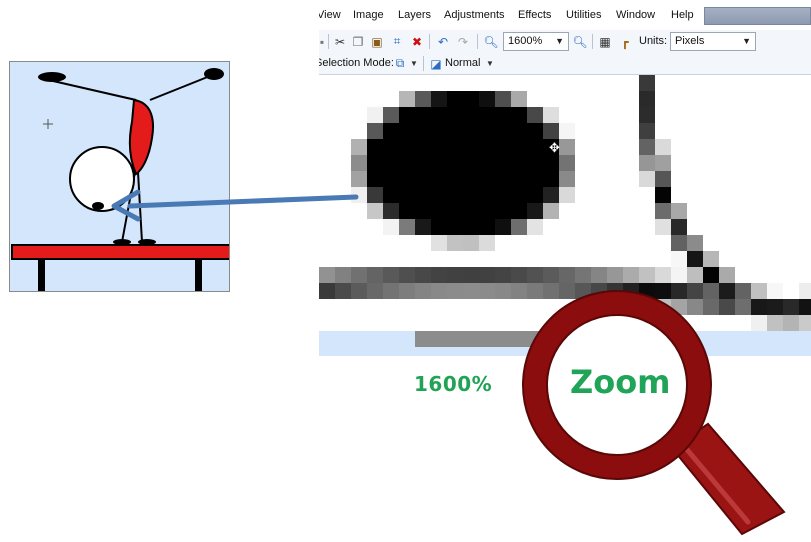 The width and height of the screenshot is (811, 542). Describe the element at coordinates (534, 15) in the screenshot. I see `menu-effects: Effects` at that location.